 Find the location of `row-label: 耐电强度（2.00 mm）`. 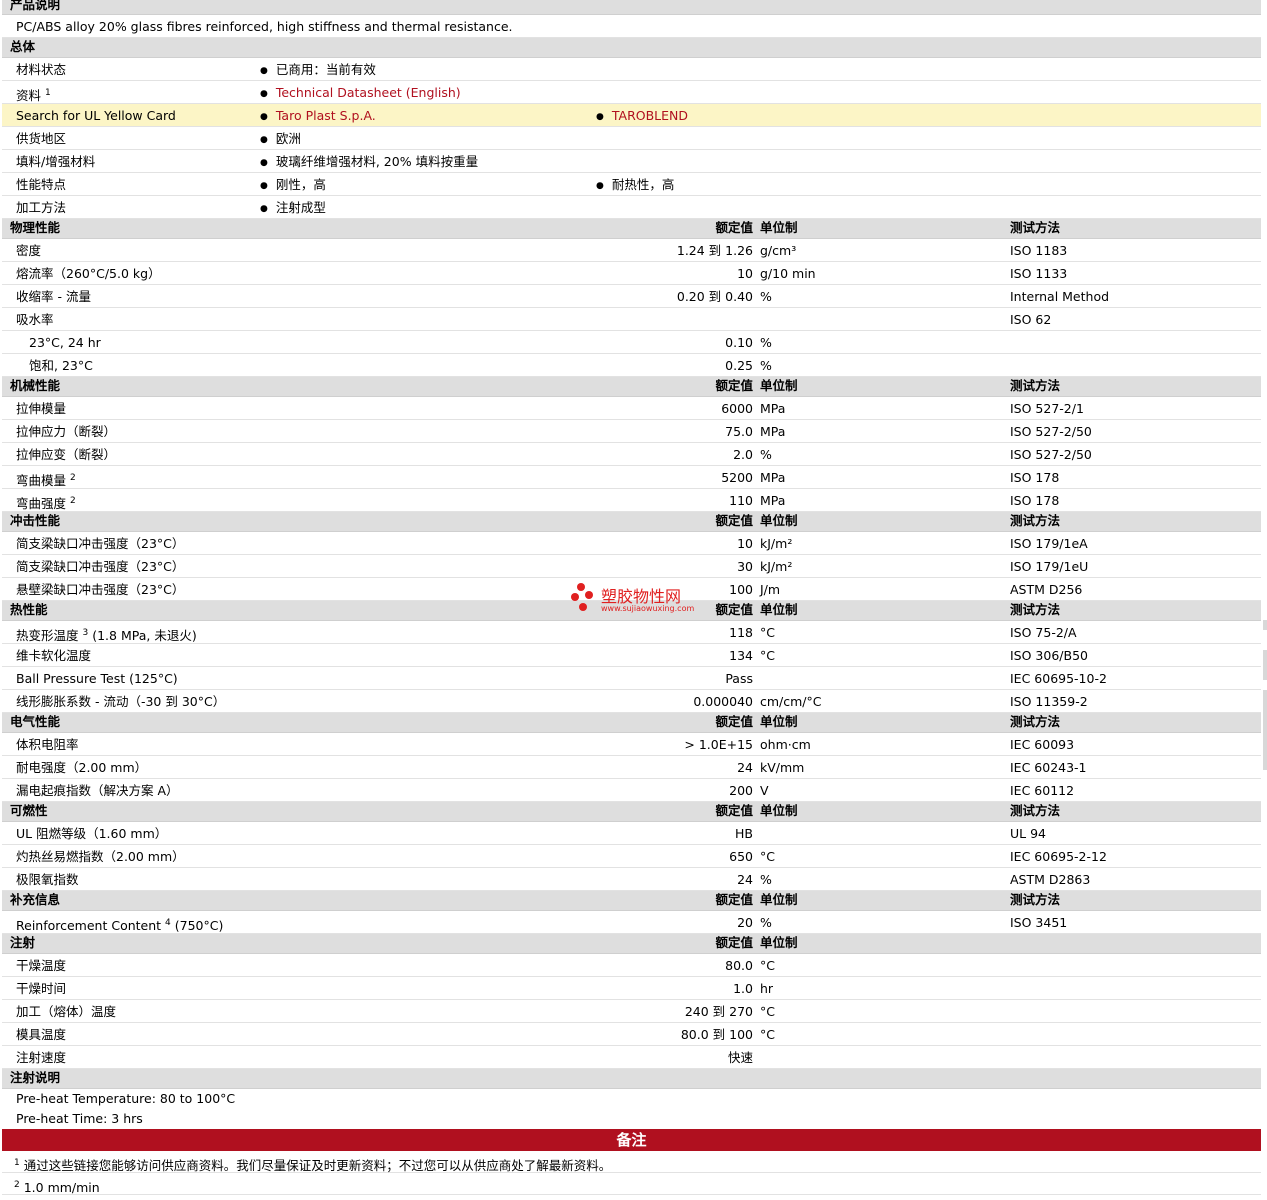

row-label: 耐电强度（2.00 mm） is located at coordinates (82, 767).